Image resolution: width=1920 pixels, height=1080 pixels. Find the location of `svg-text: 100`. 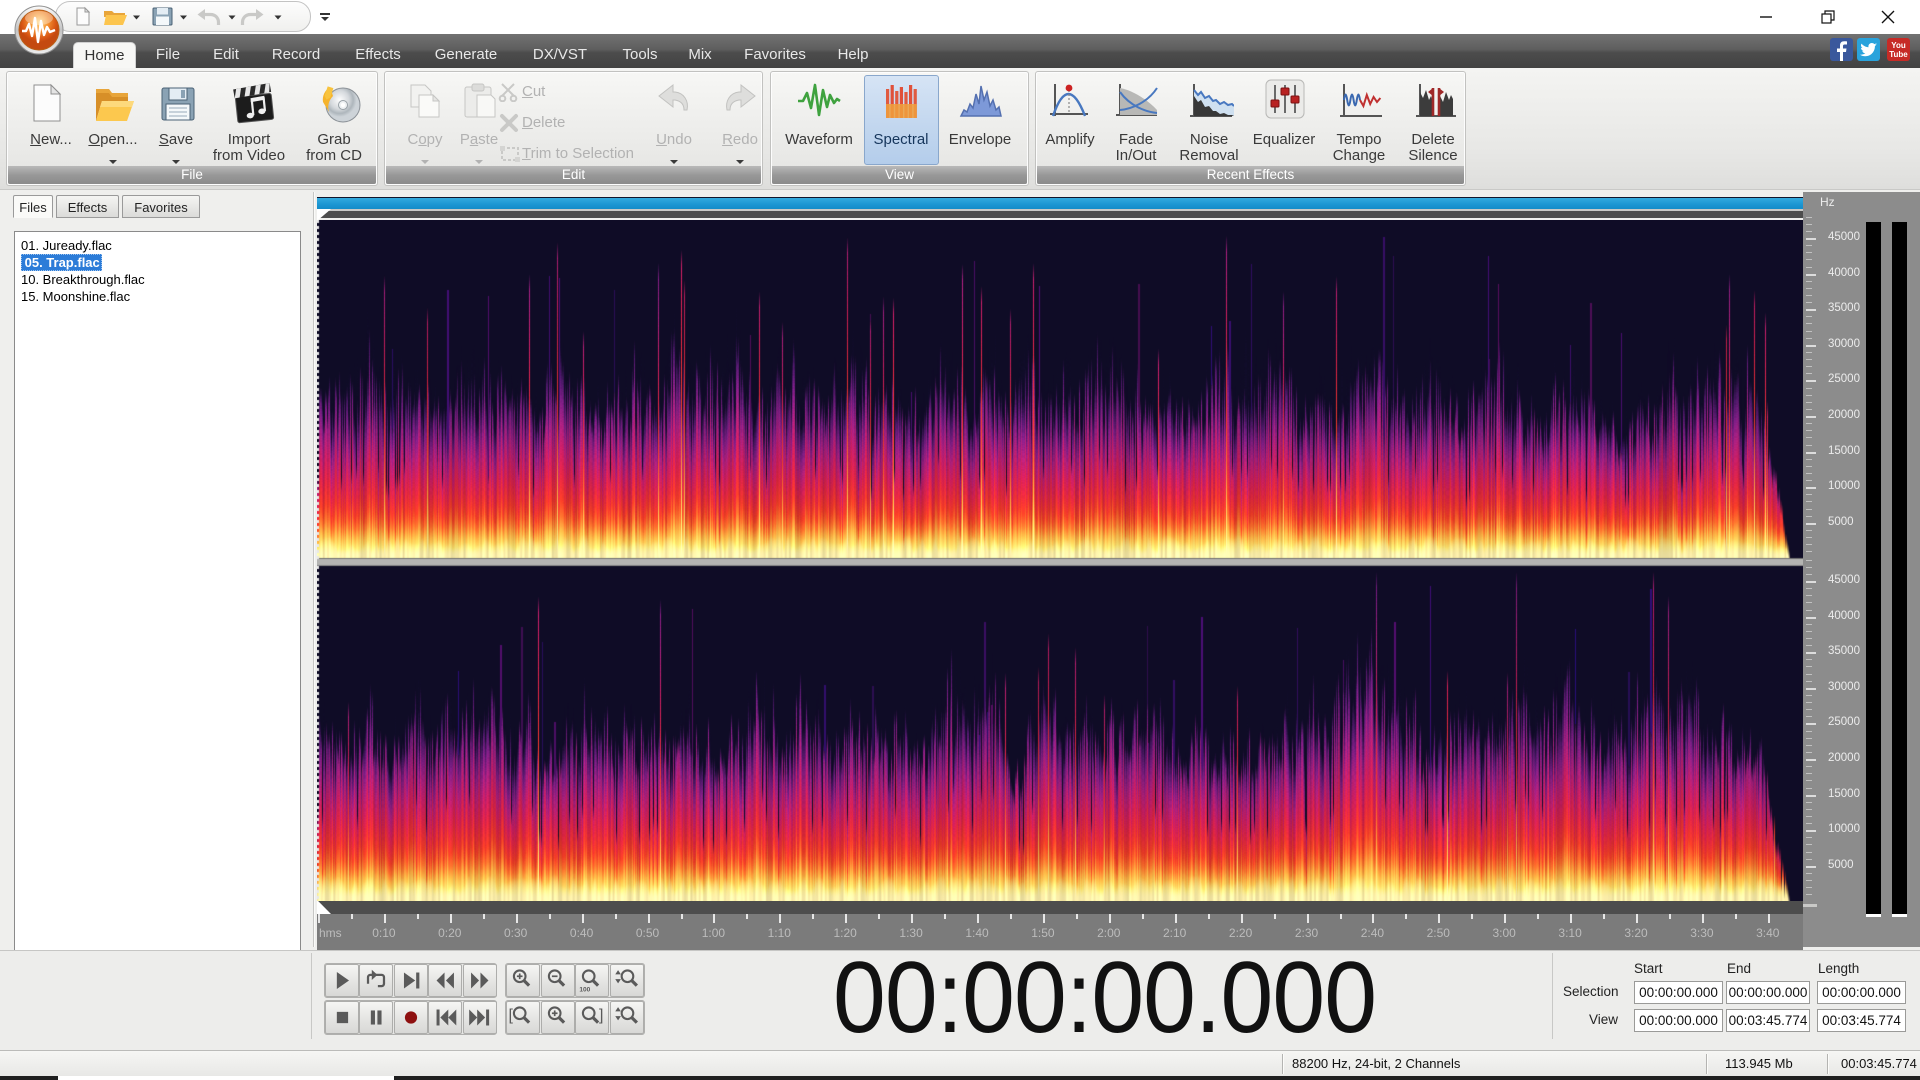

svg-text: 100 is located at coordinates (585, 989).